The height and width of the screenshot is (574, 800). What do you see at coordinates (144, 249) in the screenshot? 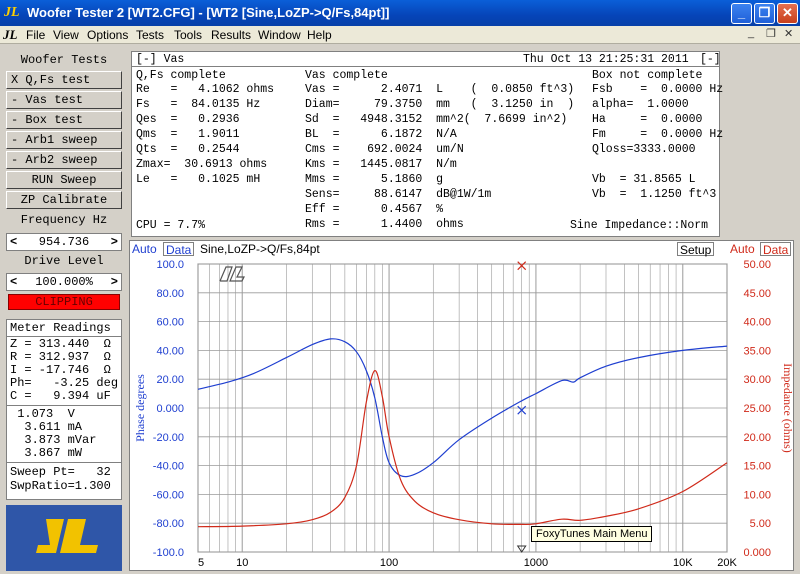
I see `left-auto-button: Auto` at bounding box center [144, 249].